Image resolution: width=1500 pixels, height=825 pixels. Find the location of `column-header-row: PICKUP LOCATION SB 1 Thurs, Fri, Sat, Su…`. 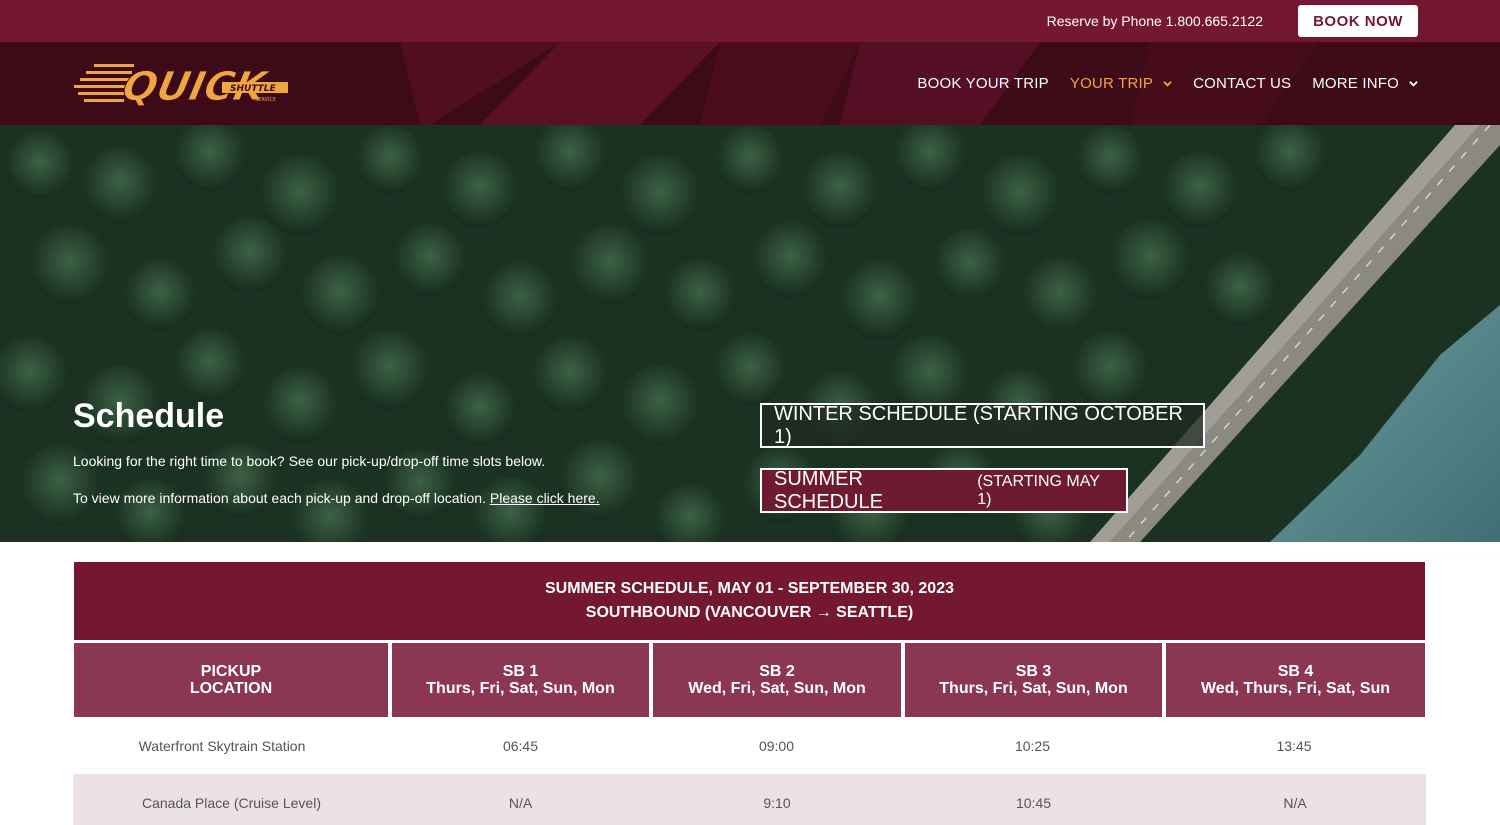

column-header-row: PICKUP LOCATION SB 1 Thurs, Fri, Sat, Su… is located at coordinates (749, 680).